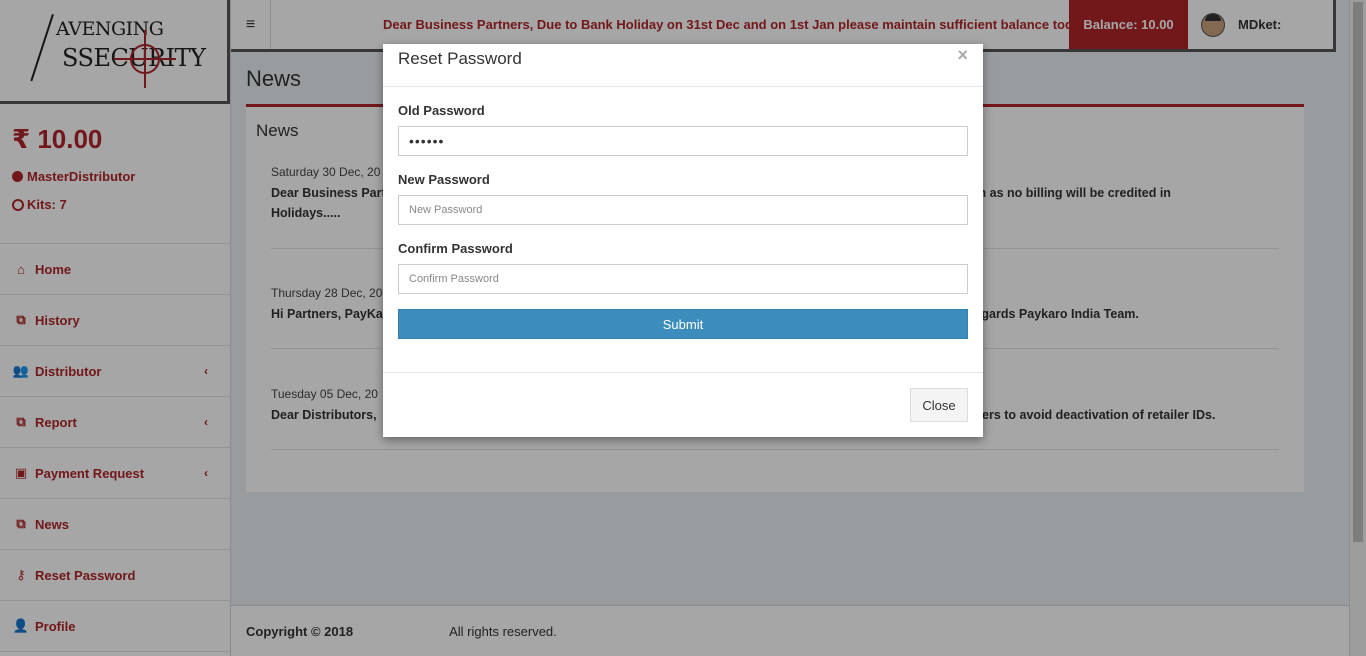 The height and width of the screenshot is (656, 1366). What do you see at coordinates (683, 141) in the screenshot?
I see `old-password-field` at bounding box center [683, 141].